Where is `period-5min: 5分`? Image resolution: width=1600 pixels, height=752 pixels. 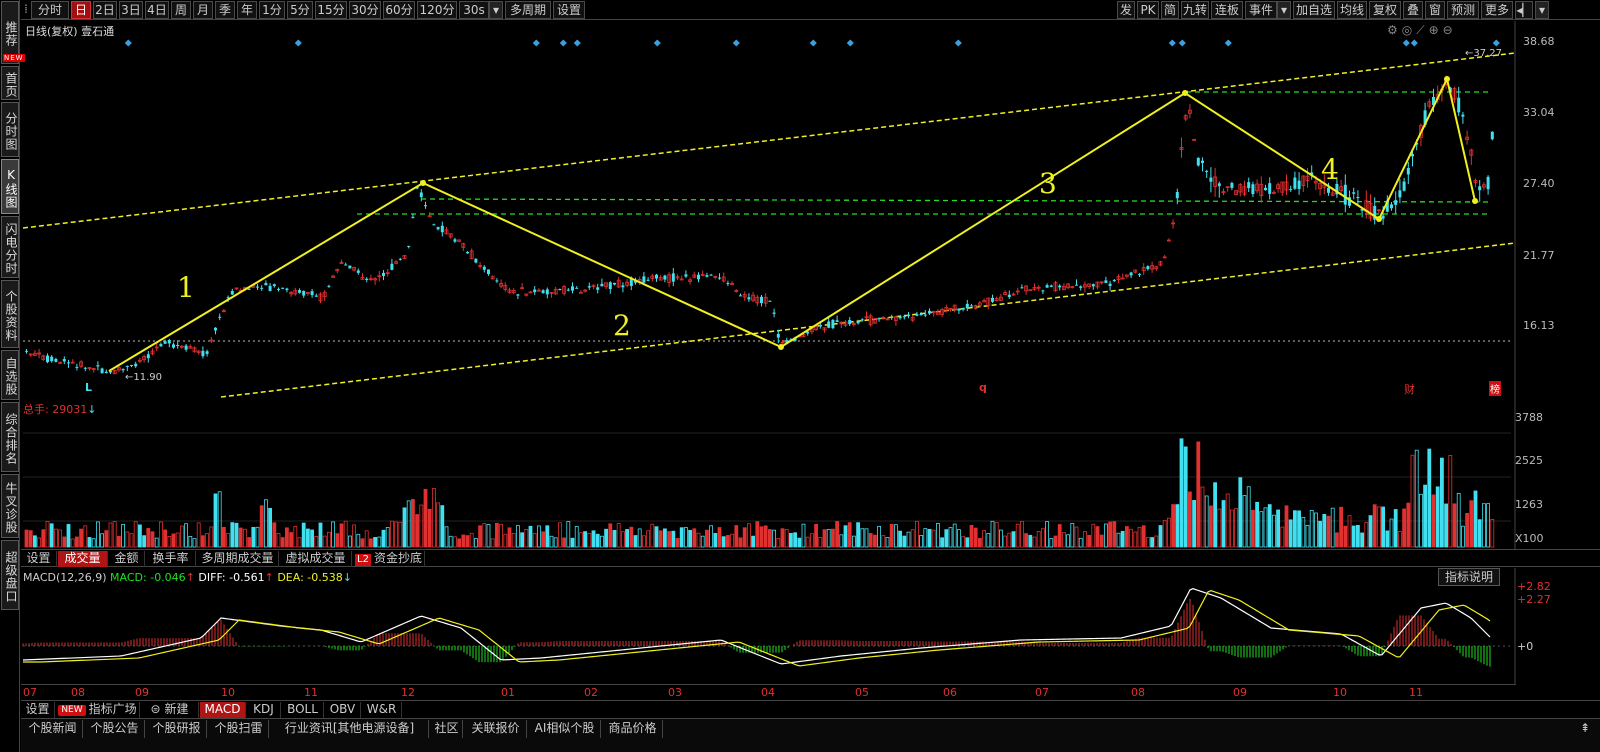 period-5min: 5分 is located at coordinates (300, 10).